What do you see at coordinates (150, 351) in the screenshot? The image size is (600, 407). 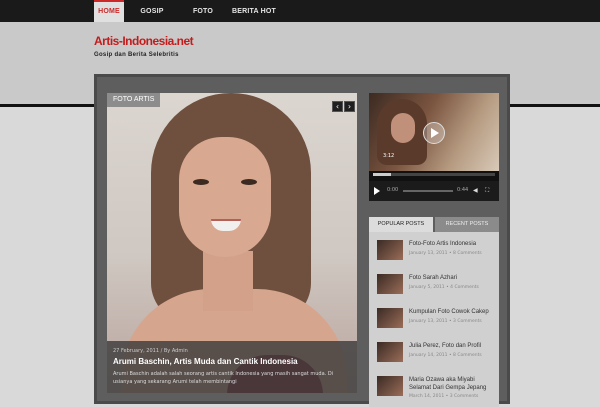 I see `caption-meta: 27 February, 2011 / By Admin` at bounding box center [150, 351].